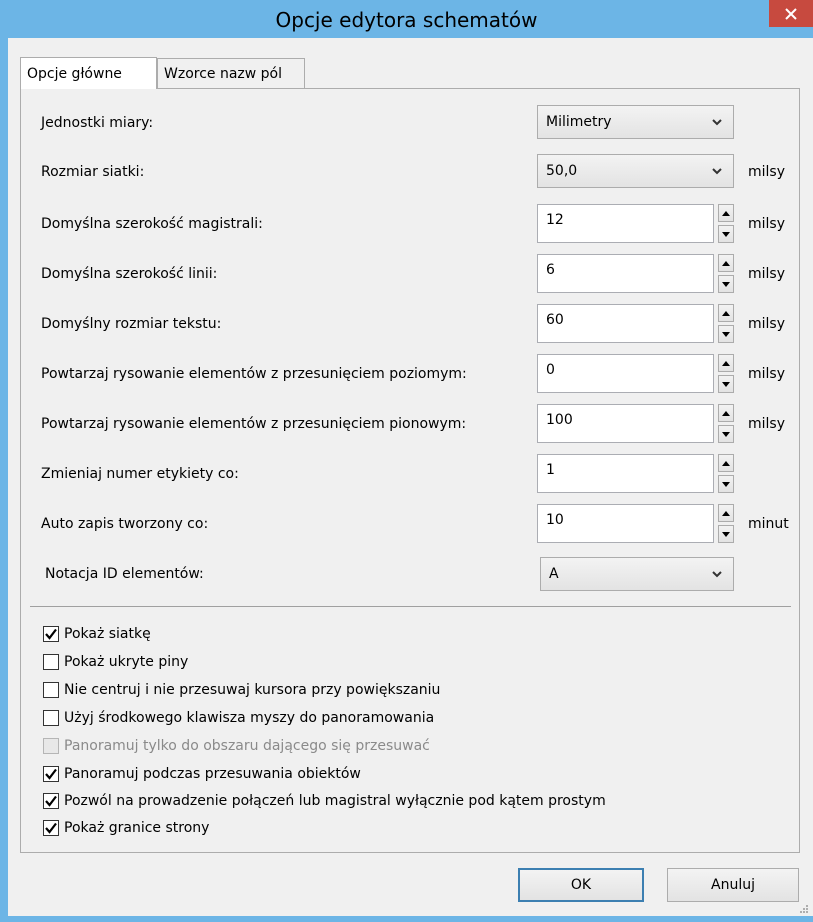 This screenshot has height=922, width=813. I want to click on autosave-unit: minut, so click(768, 524).